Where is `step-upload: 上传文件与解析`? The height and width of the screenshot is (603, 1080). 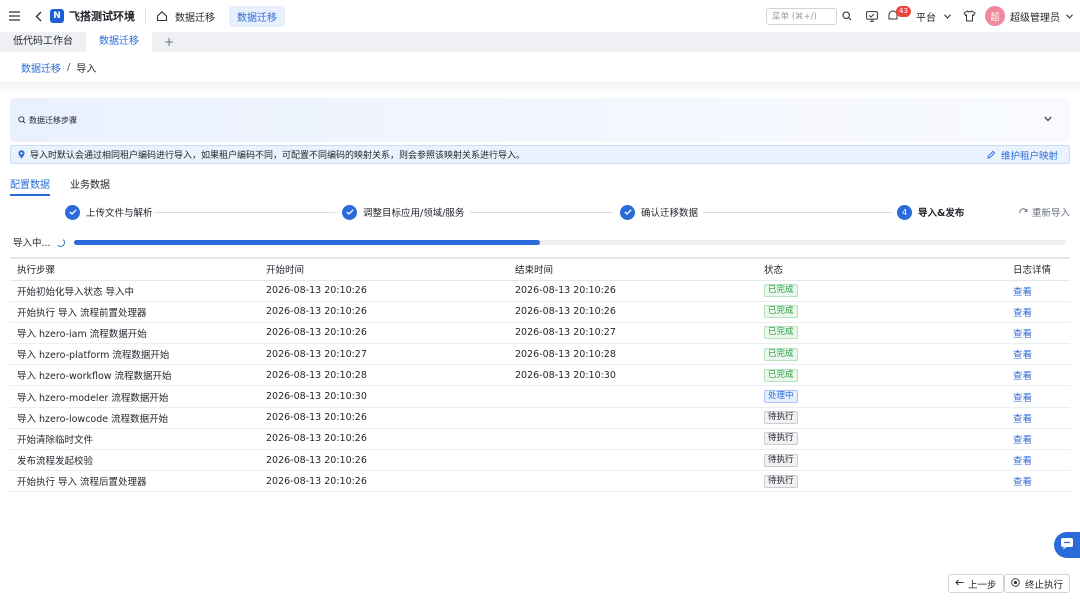 step-upload: 上传文件与解析 is located at coordinates (109, 212).